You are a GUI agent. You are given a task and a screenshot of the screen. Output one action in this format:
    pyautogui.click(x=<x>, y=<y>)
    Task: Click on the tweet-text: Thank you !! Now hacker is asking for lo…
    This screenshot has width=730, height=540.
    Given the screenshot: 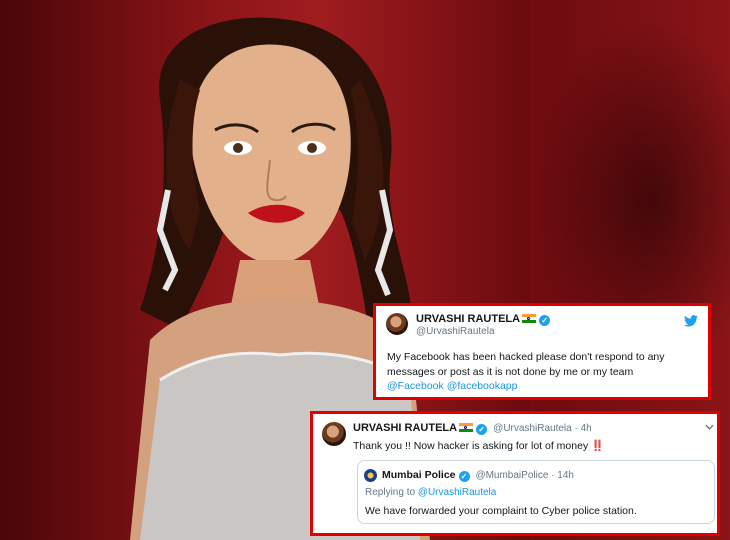 What is the action you would take?
    pyautogui.click(x=533, y=446)
    